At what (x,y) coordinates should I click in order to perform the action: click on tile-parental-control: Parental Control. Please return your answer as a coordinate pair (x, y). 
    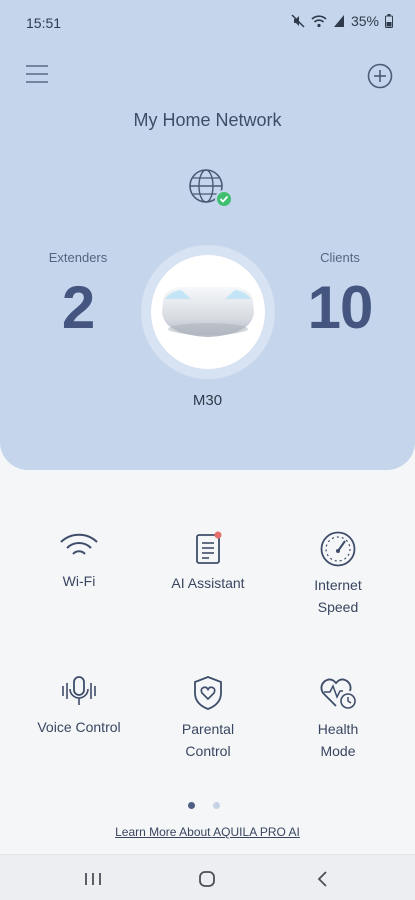
    Looking at the image, I should click on (208, 718).